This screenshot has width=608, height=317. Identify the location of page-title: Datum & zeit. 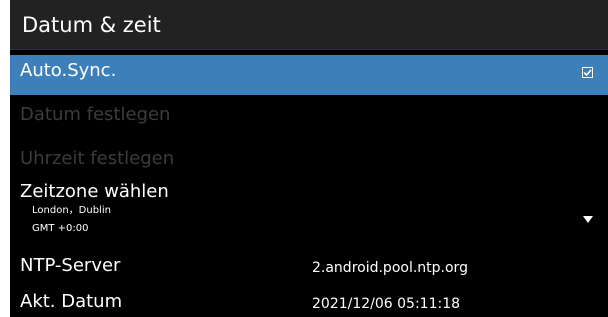
(91, 25).